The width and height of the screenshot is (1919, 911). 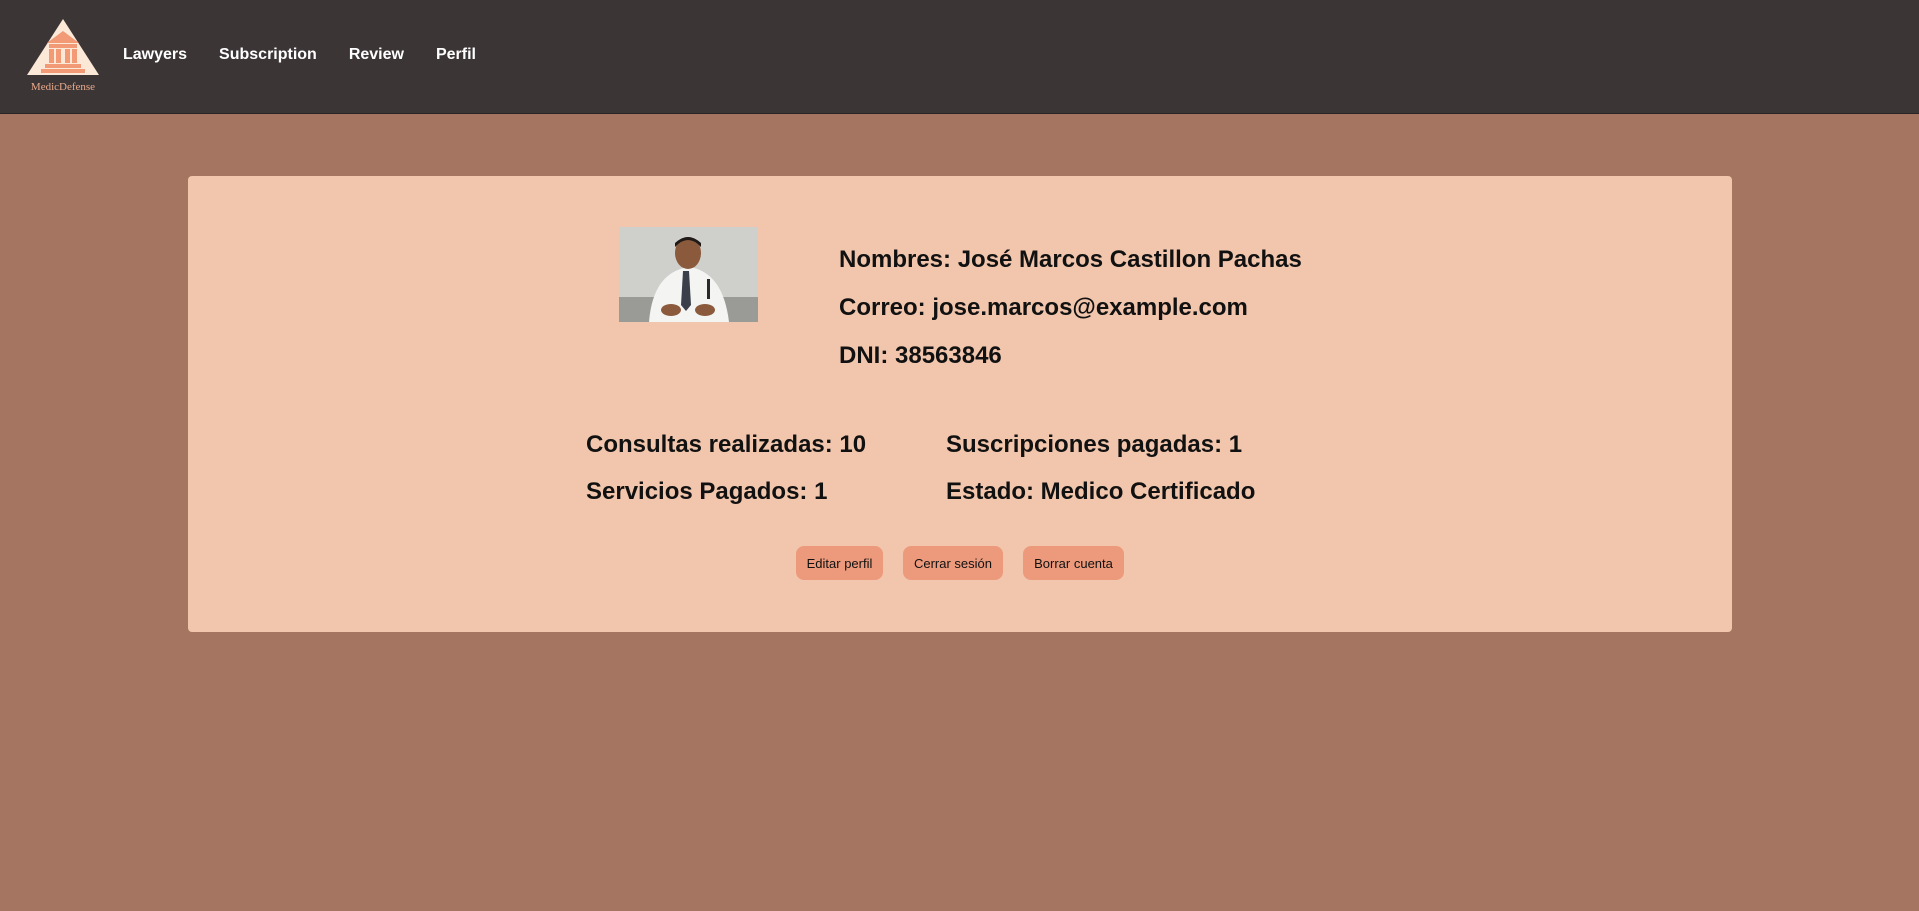 I want to click on stat-suscripciones: Suscripciones pagadas: 1, so click(x=1094, y=444).